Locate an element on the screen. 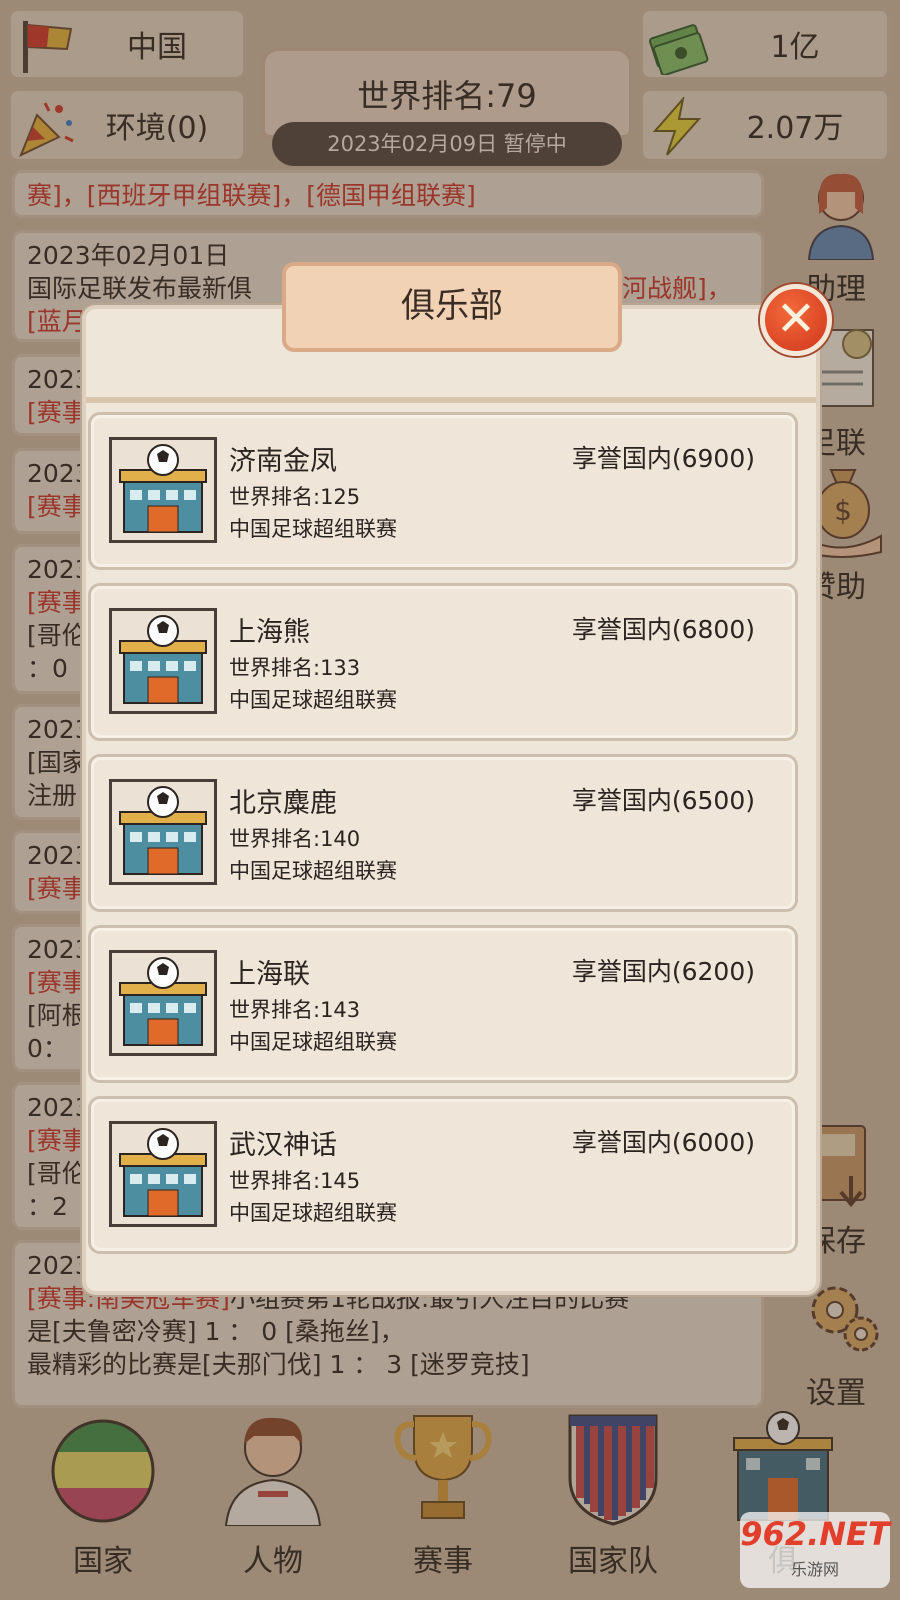 The height and width of the screenshot is (1600, 900). modal-title: 俱乐部 is located at coordinates (452, 306).